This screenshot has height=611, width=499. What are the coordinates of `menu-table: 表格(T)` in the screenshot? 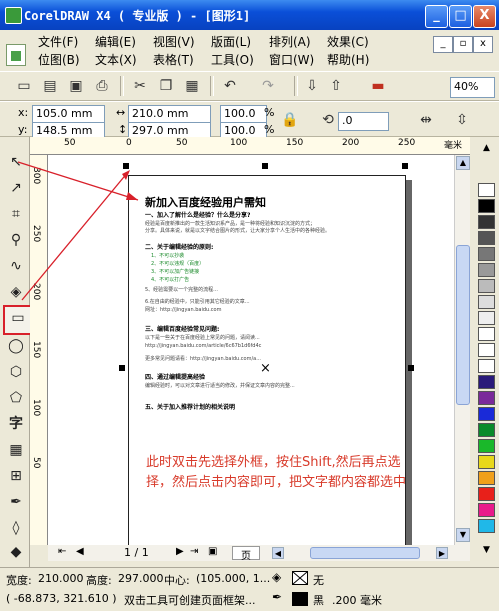 It's located at (173, 59).